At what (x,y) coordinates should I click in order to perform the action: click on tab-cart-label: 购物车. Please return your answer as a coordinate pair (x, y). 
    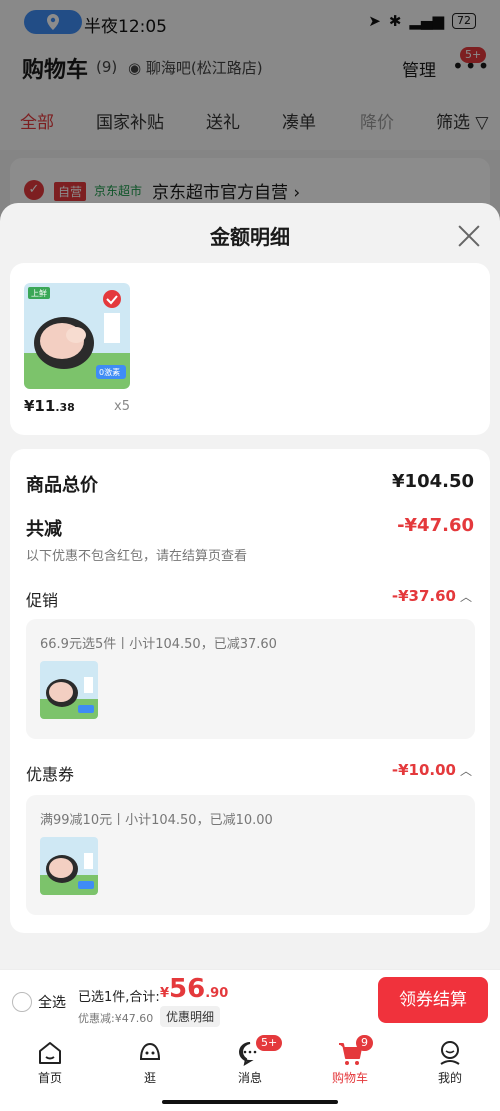
    Looking at the image, I should click on (349, 1078).